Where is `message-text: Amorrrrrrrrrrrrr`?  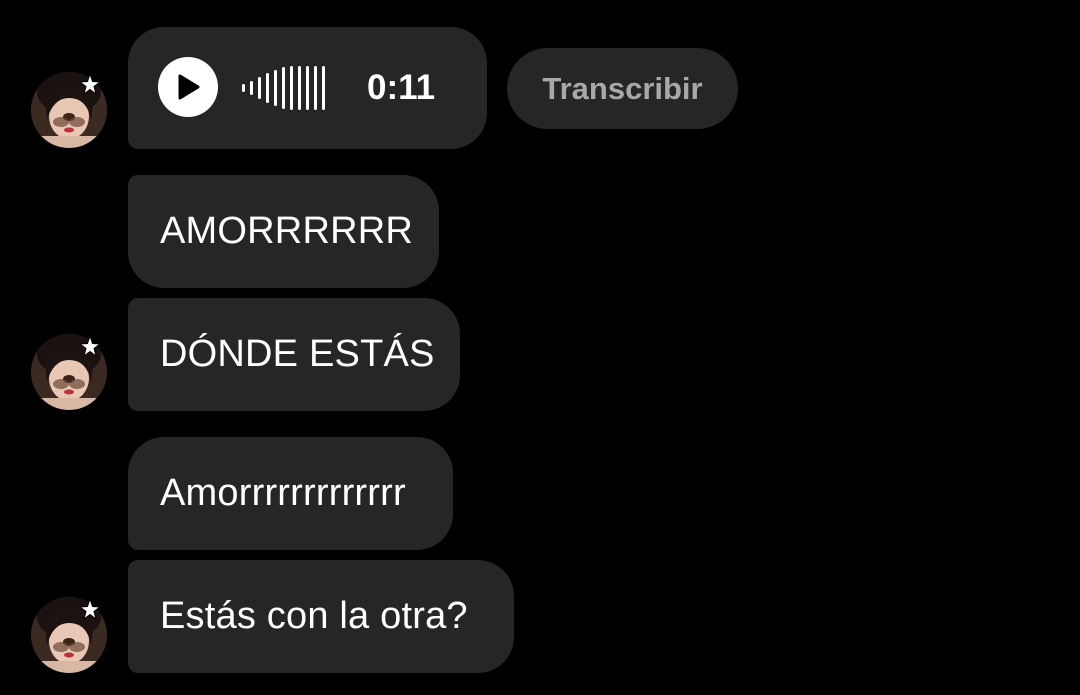 message-text: Amorrrrrrrrrrrrr is located at coordinates (283, 493).